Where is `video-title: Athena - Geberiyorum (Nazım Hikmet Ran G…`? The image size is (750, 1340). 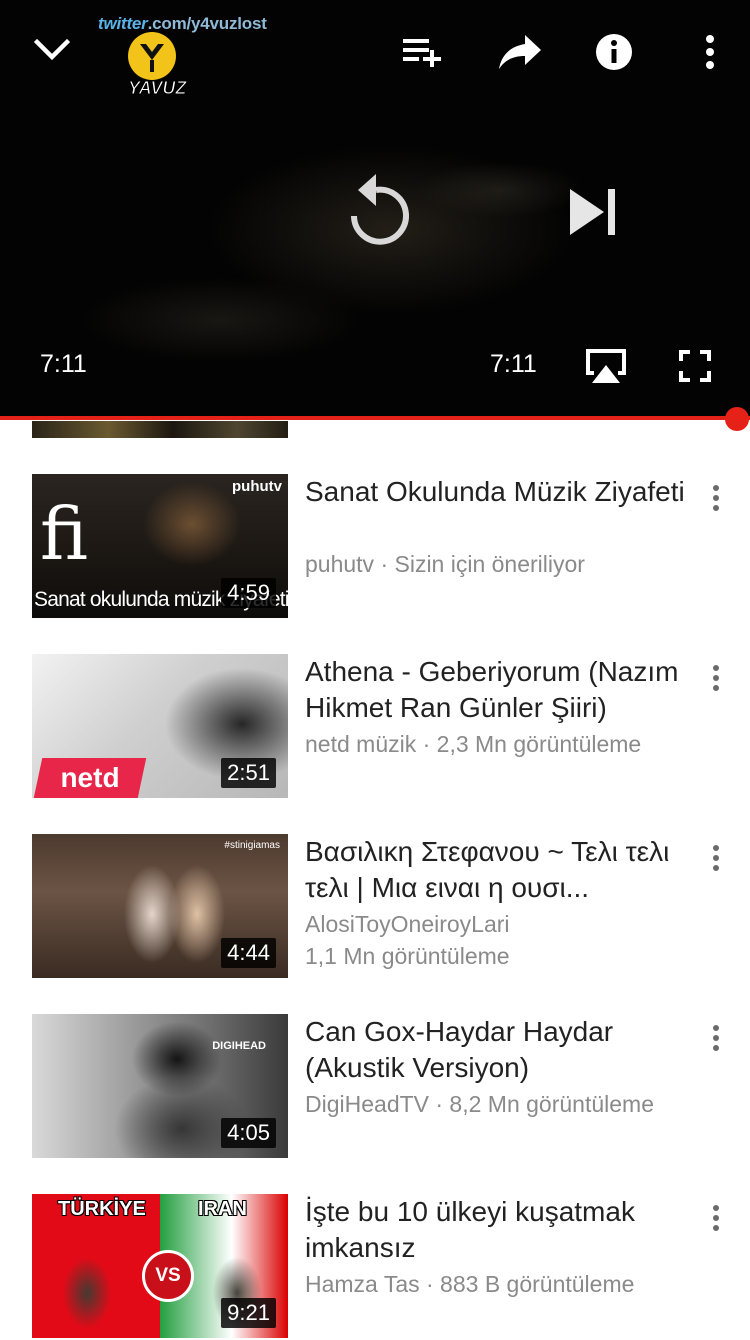
video-title: Athena - Geberiyorum (Nazım Hikmet Ran G… is located at coordinates (502, 690).